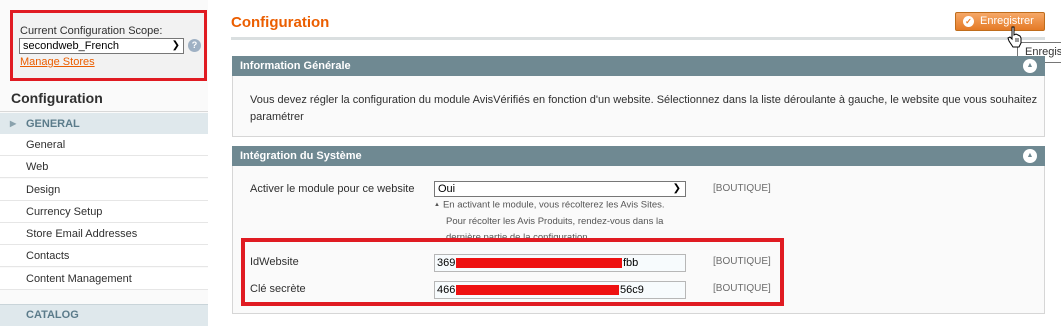 Image resolution: width=1061 pixels, height=326 pixels. I want to click on credentials-highlight, so click(512, 272).